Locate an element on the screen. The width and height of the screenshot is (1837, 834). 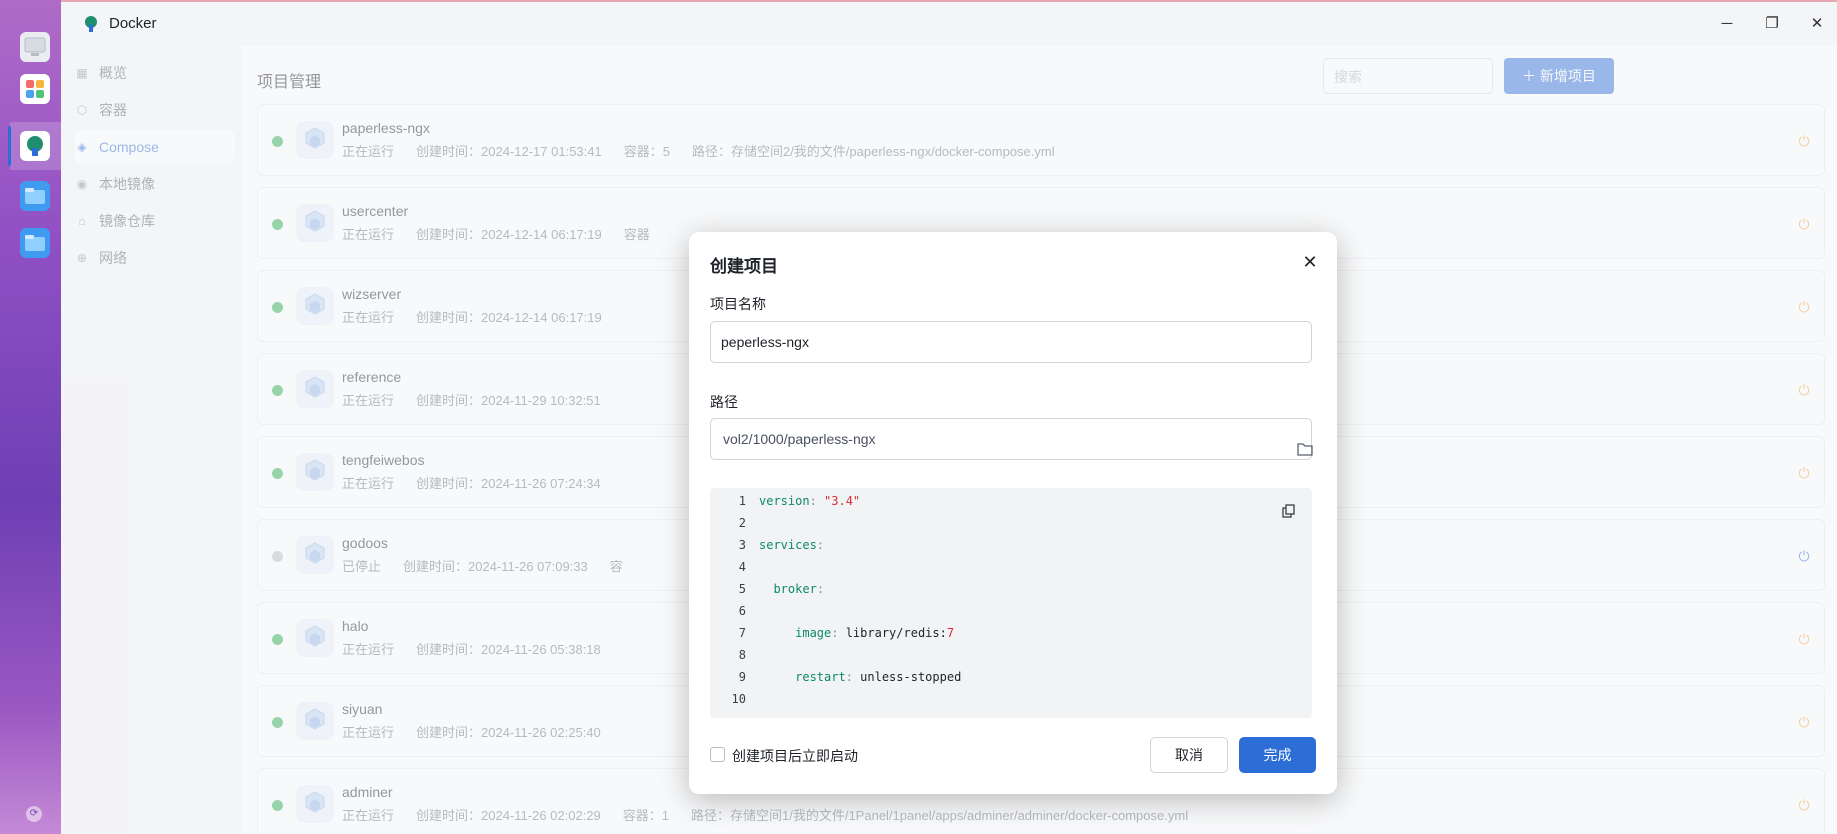
sidebar-item-label: 镜像仓库 is located at coordinates (127, 221).